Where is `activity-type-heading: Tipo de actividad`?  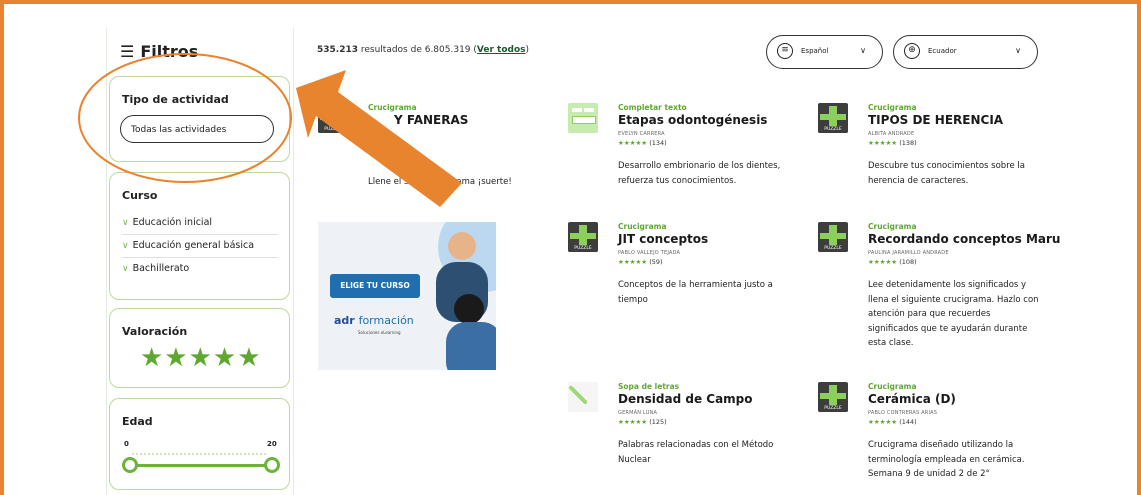 activity-type-heading: Tipo de actividad is located at coordinates (175, 99).